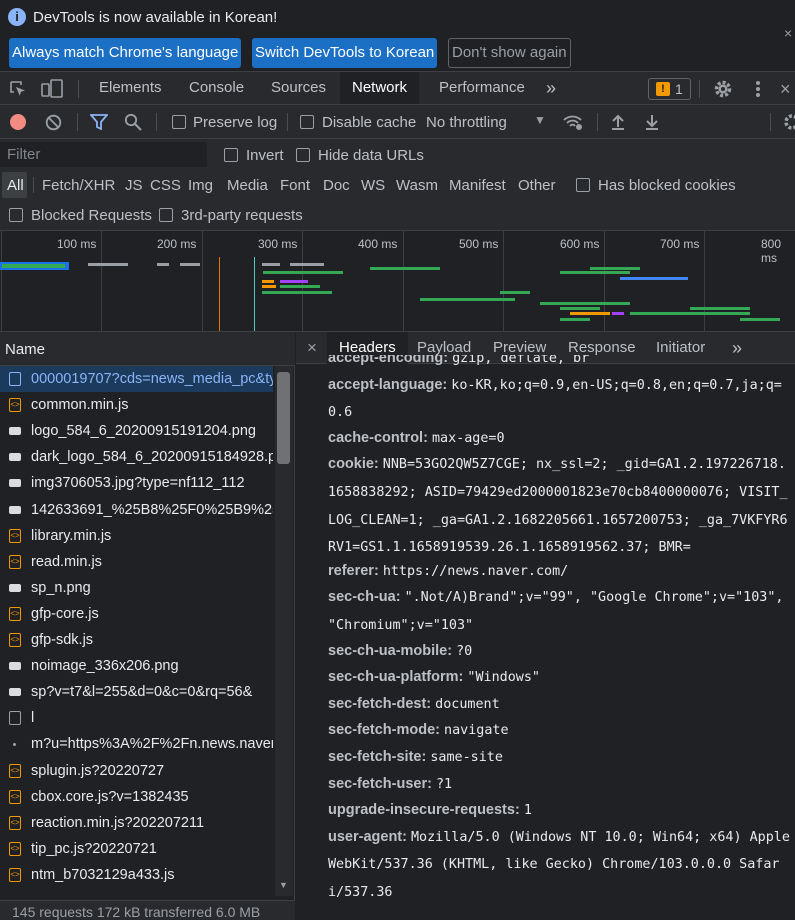 Image resolution: width=795 pixels, height=920 pixels. What do you see at coordinates (136, 562) in the screenshot?
I see `request-row: <> read.min.js` at bounding box center [136, 562].